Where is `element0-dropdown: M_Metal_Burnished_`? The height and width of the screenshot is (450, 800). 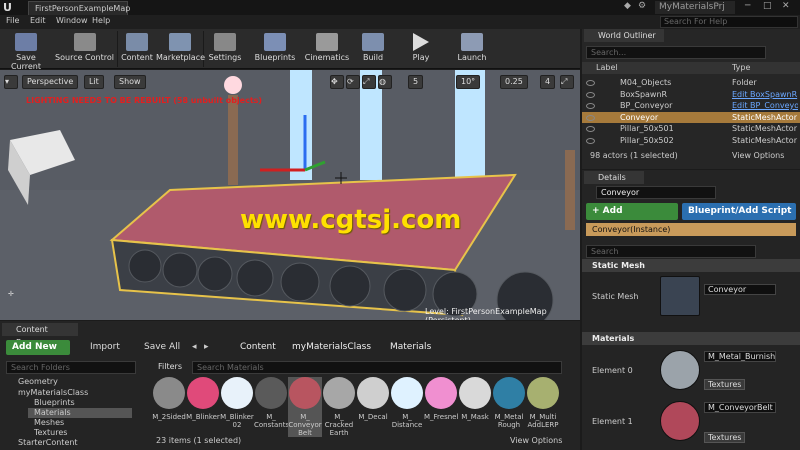 element0-dropdown: M_Metal_Burnished_ is located at coordinates (740, 356).